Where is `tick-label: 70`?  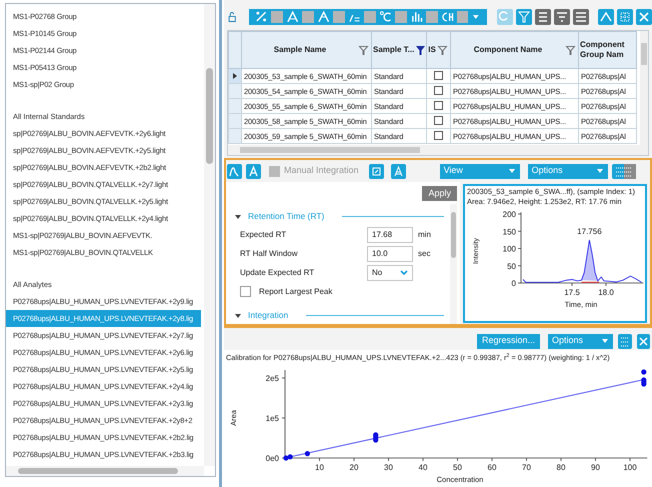
tick-label: 70 is located at coordinates (526, 467).